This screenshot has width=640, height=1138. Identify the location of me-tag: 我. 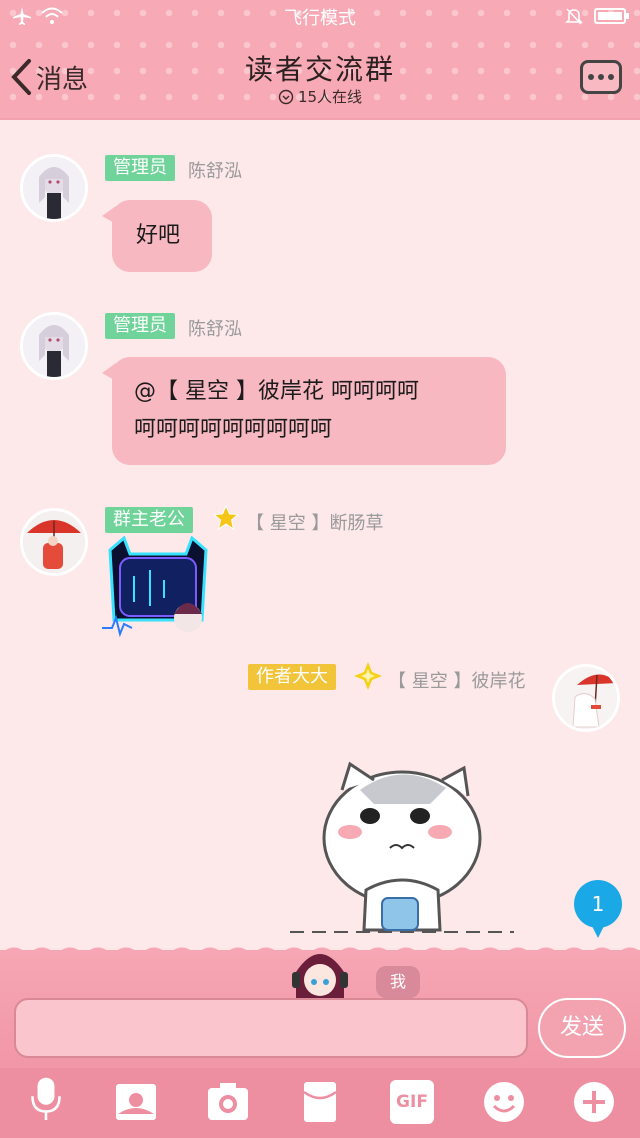
(398, 982).